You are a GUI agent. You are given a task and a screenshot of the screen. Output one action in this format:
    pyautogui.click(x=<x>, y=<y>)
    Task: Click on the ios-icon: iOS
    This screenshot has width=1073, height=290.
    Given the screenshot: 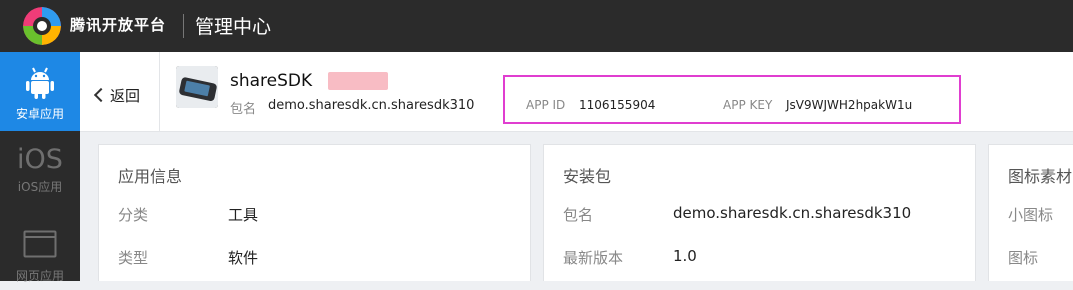 What is the action you would take?
    pyautogui.click(x=40, y=159)
    